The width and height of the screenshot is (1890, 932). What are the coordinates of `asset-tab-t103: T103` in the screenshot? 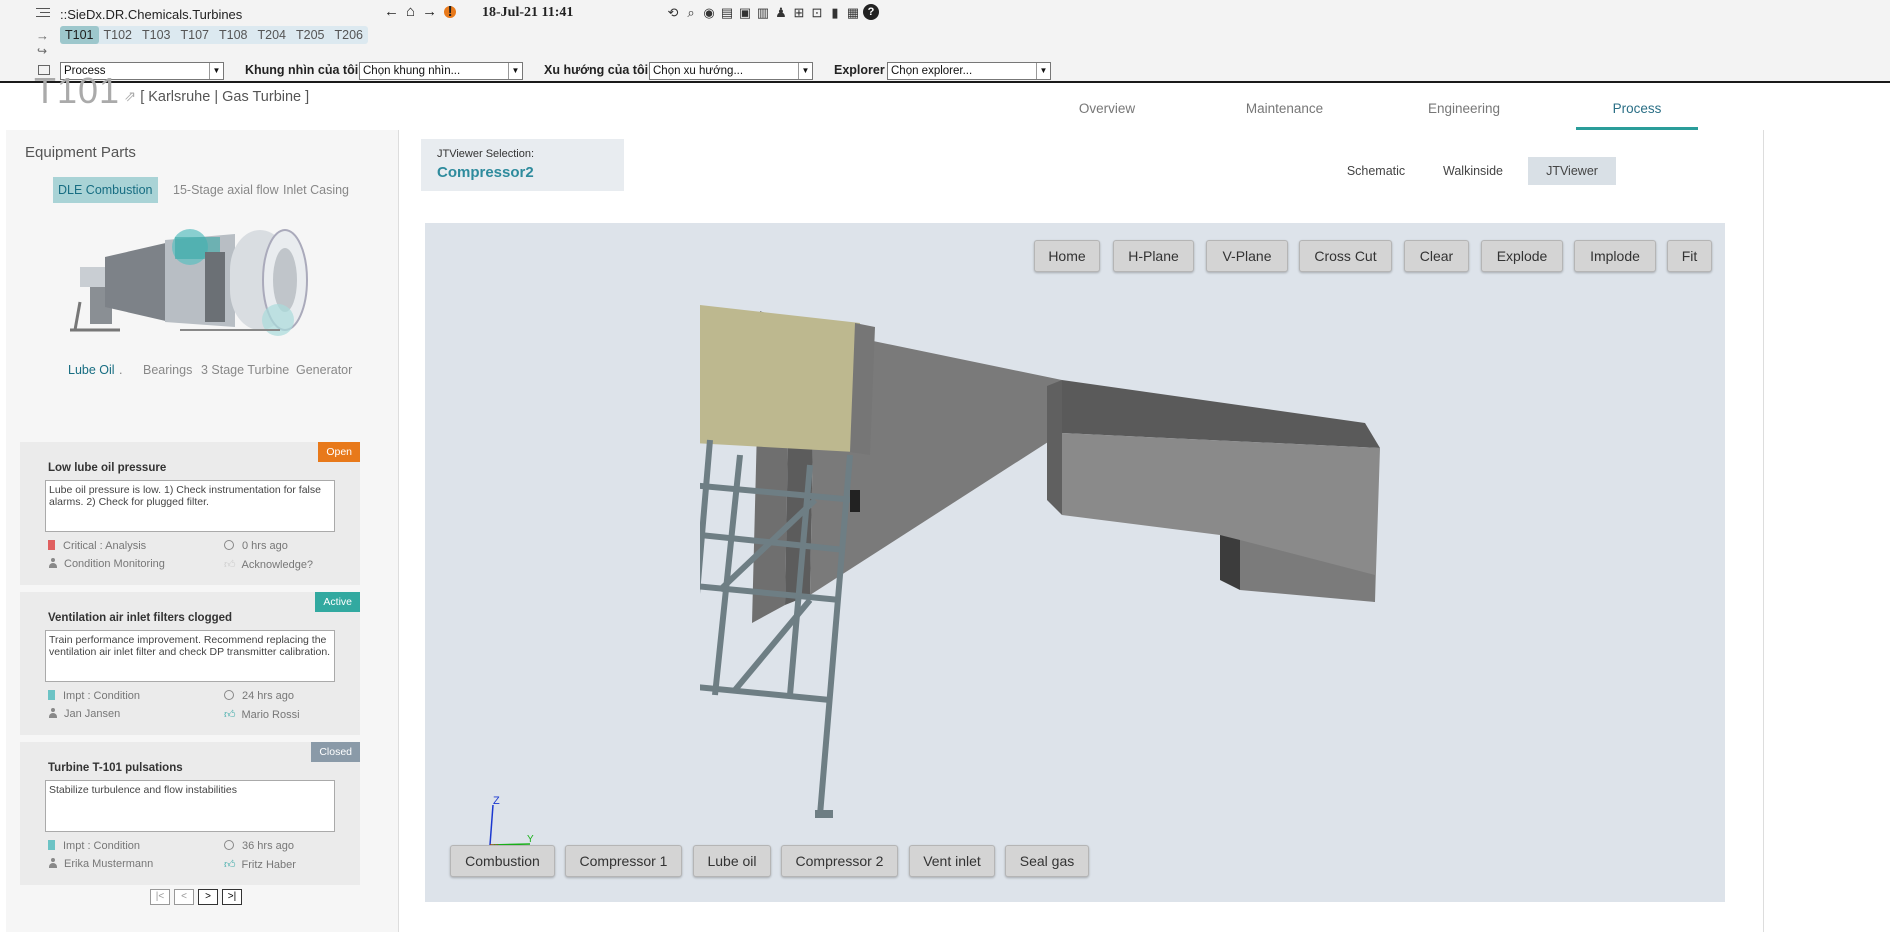 It's located at (156, 35).